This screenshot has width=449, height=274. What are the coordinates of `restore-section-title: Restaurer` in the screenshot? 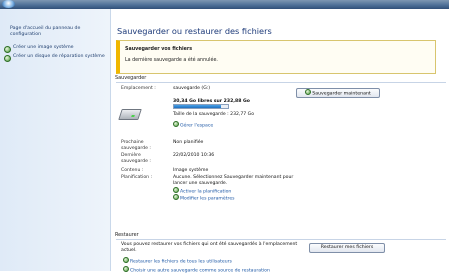 It's located at (127, 235).